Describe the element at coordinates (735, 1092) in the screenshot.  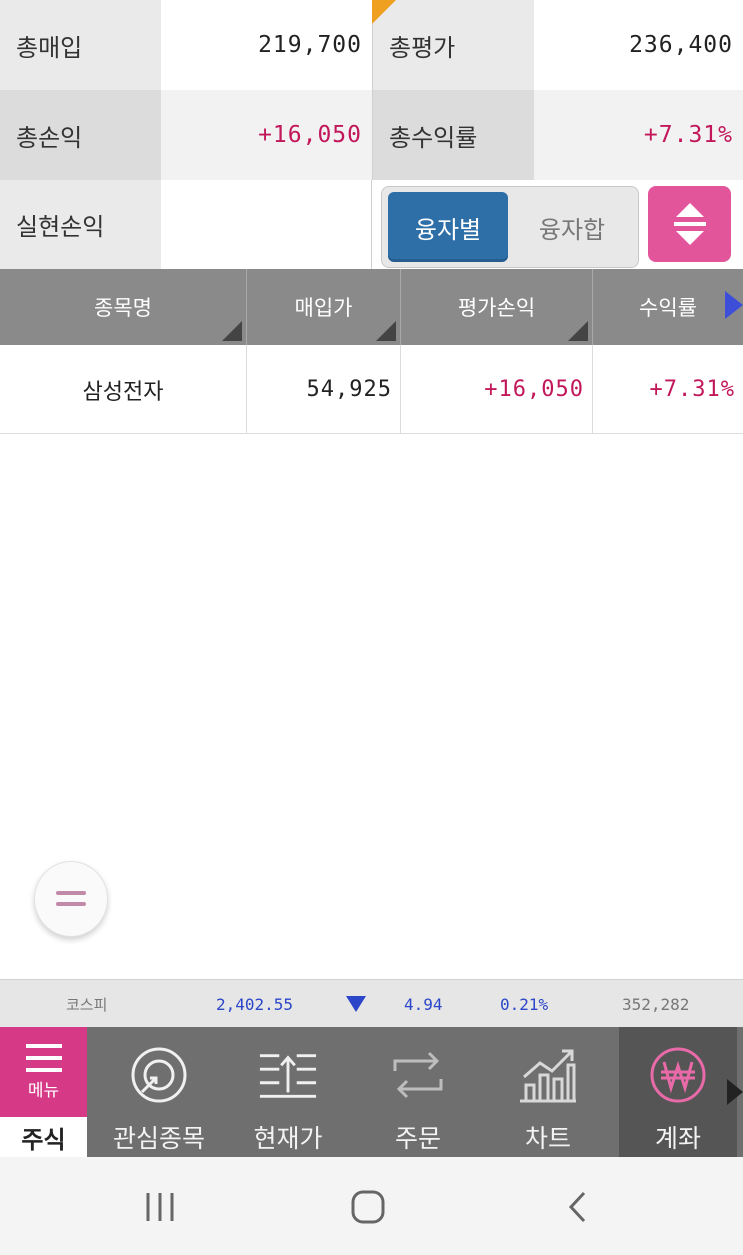
I see `nav-scroll-right-icon` at that location.